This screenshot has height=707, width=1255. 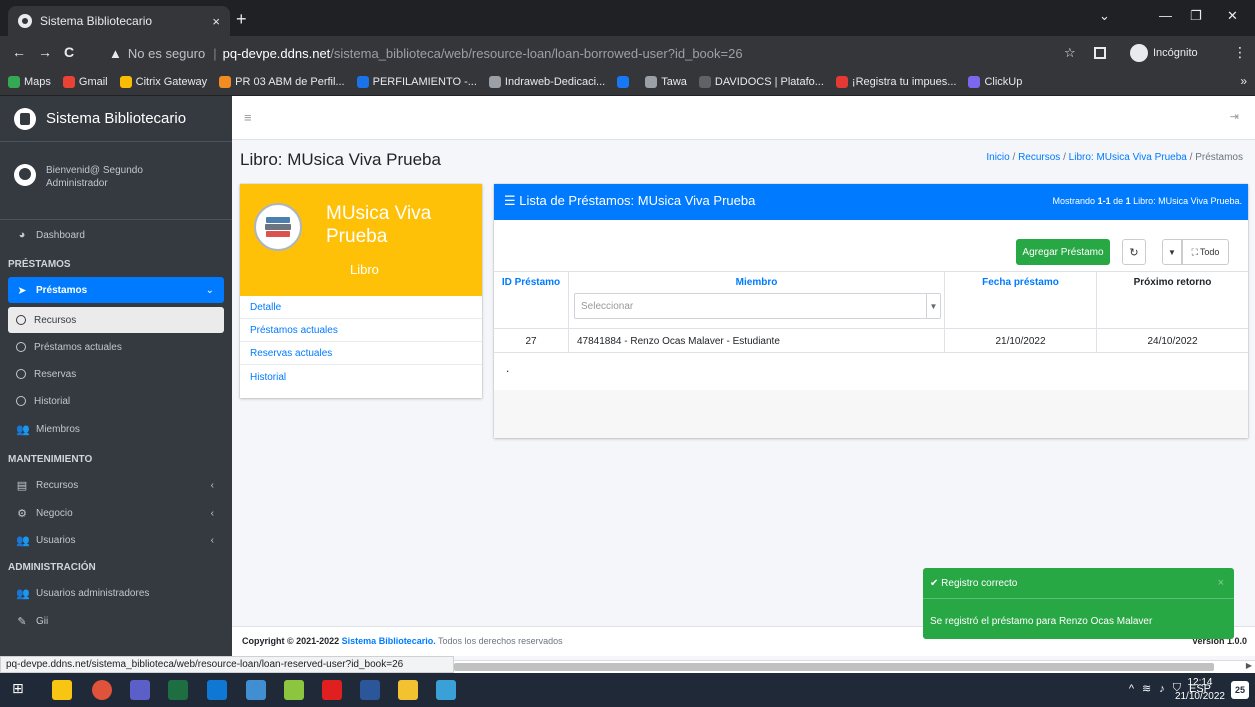 What do you see at coordinates (1070, 53) in the screenshot?
I see `bookmark-star-icon: ☆` at bounding box center [1070, 53].